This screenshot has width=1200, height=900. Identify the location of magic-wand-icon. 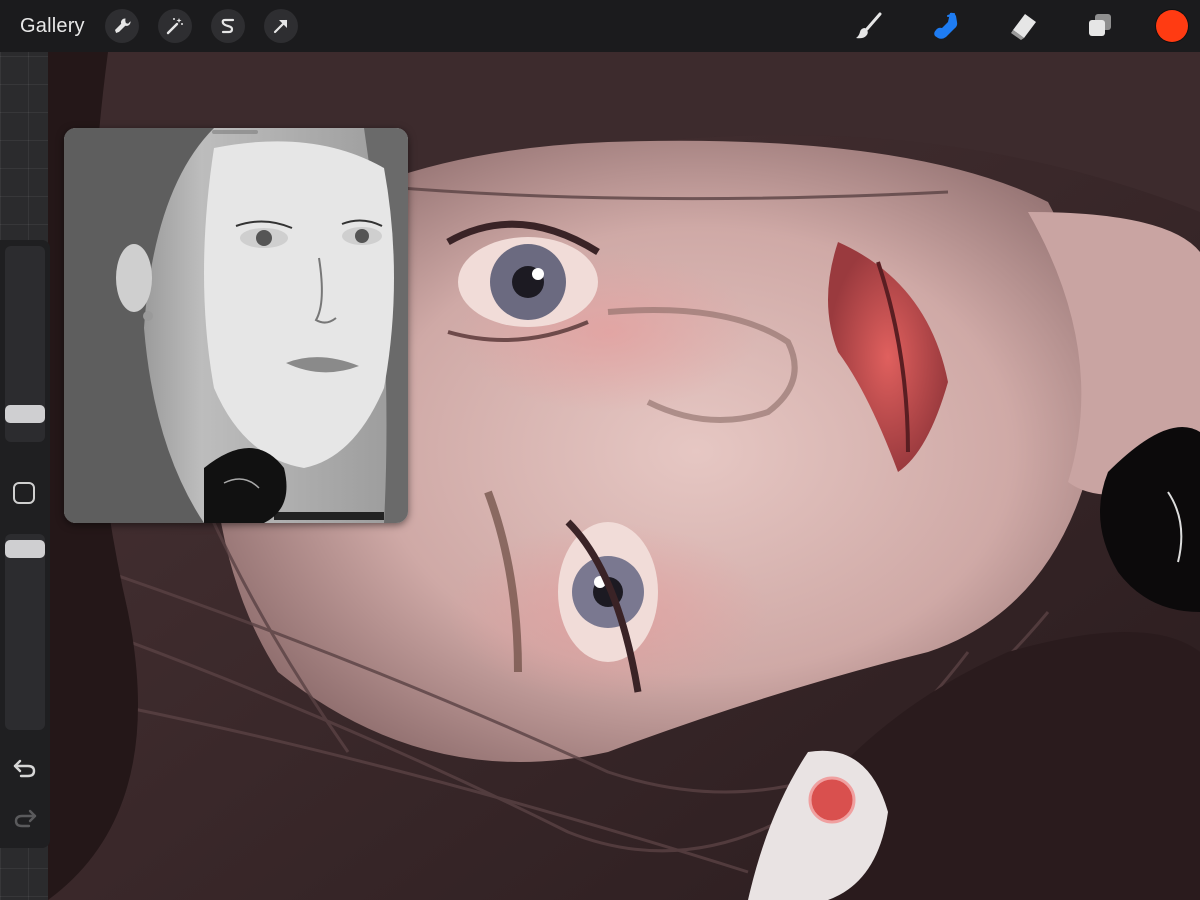
(174, 26).